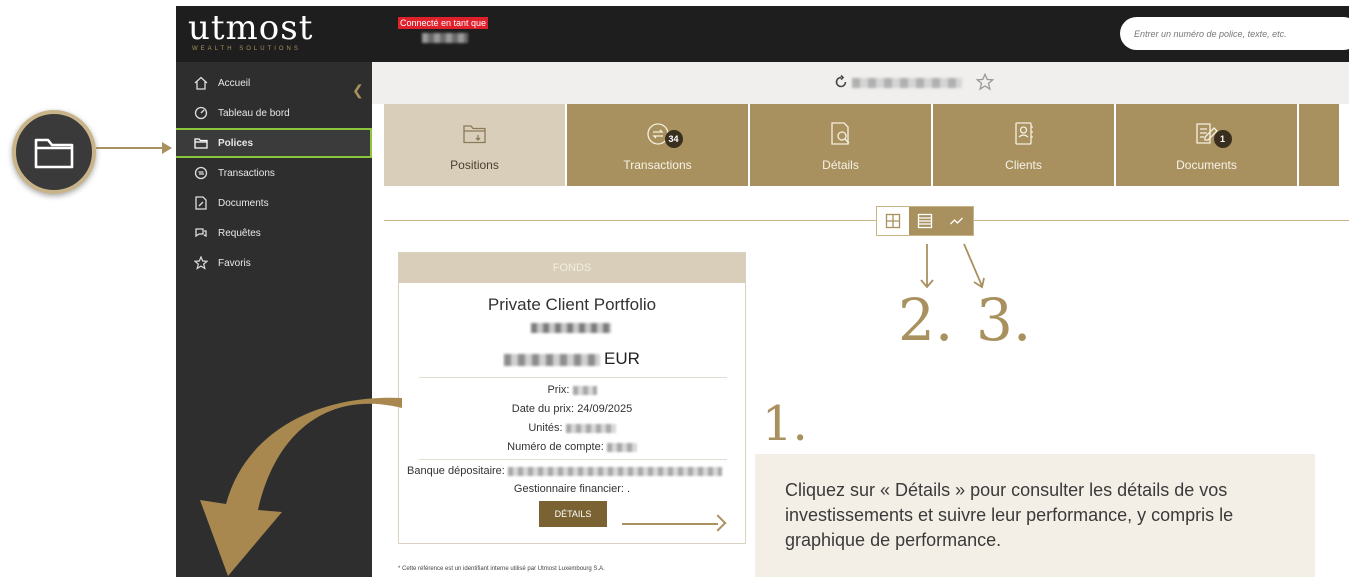 This screenshot has width=1349, height=577. I want to click on user-name-redacted, so click(445, 38).